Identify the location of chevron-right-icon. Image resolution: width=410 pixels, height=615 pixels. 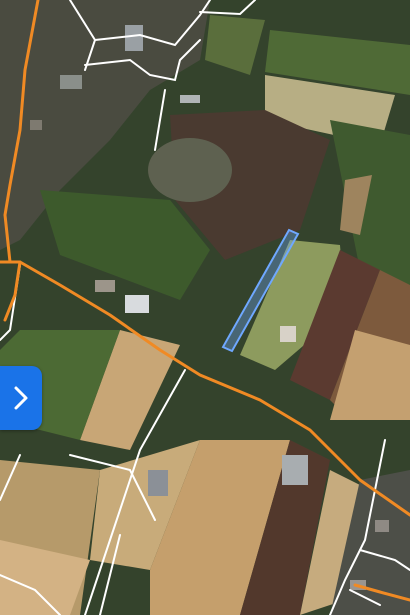
(21, 398).